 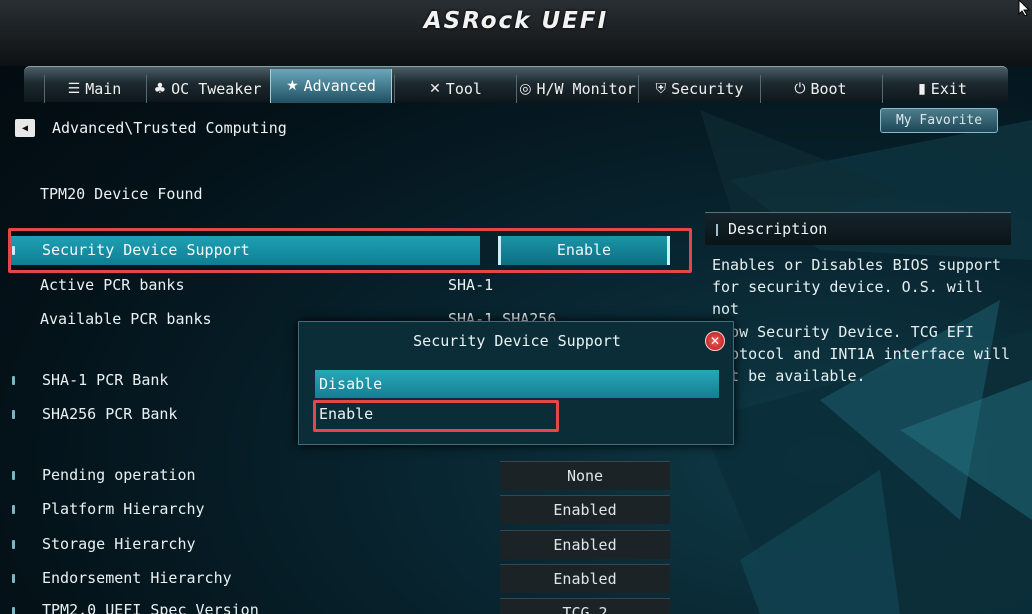 What do you see at coordinates (126, 319) in the screenshot?
I see `available-pcr-label: Available PCR banks` at bounding box center [126, 319].